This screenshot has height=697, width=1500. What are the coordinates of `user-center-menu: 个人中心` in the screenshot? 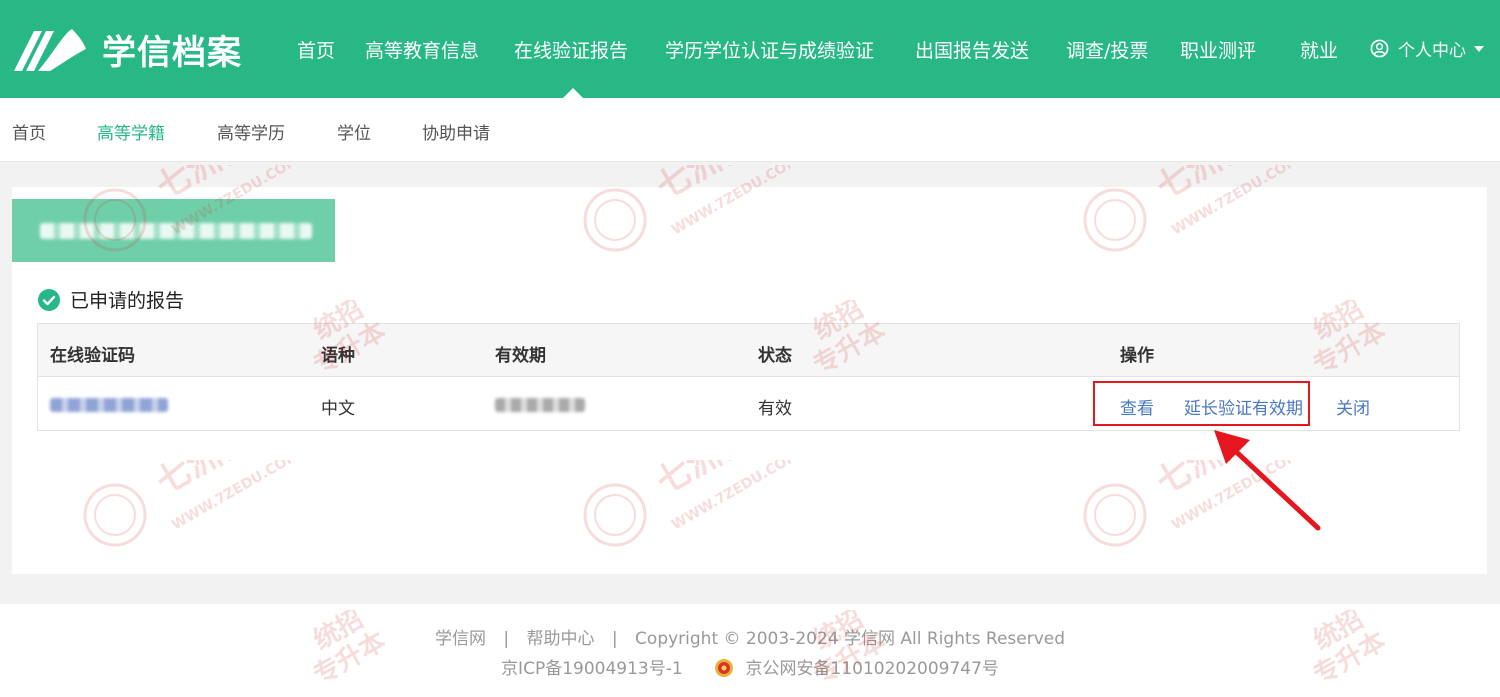 It's located at (1427, 48).